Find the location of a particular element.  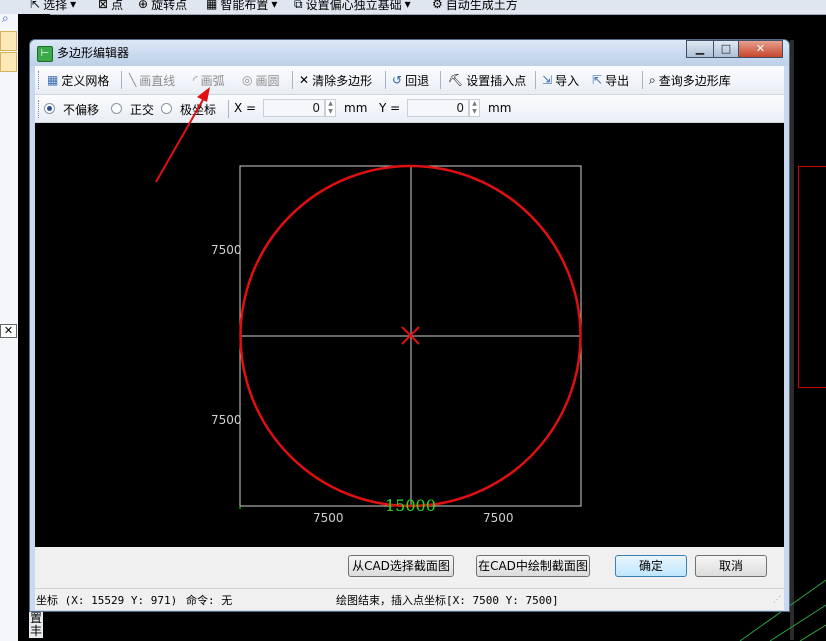

status-command: 命令: 无 is located at coordinates (209, 600).